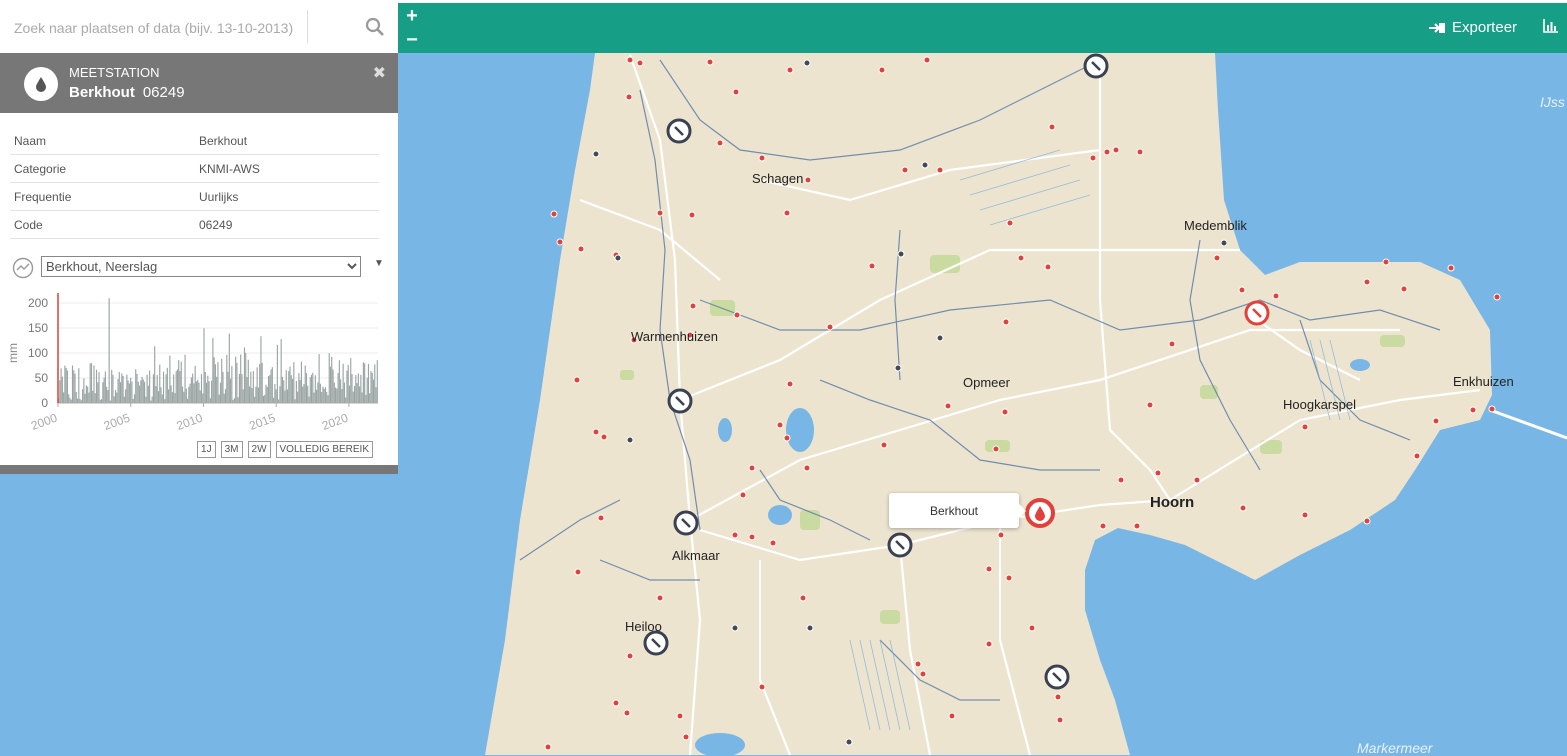 The width and height of the screenshot is (1567, 756). Describe the element at coordinates (199, 360) in the screenshot. I see `precipitation-chart: 0 50 100 150 200 mm 2000 2005 2010 2015 2020` at that location.